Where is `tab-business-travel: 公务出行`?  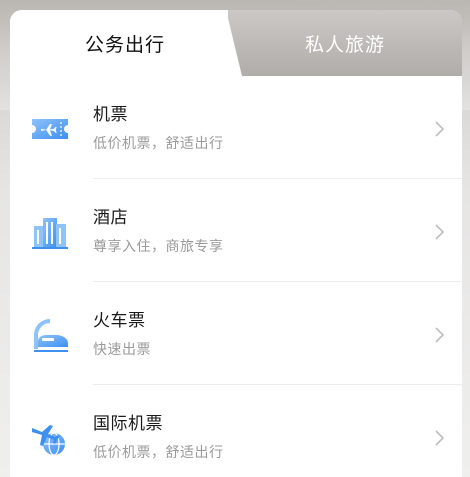
tab-business-travel: 公务出行 is located at coordinates (126, 43).